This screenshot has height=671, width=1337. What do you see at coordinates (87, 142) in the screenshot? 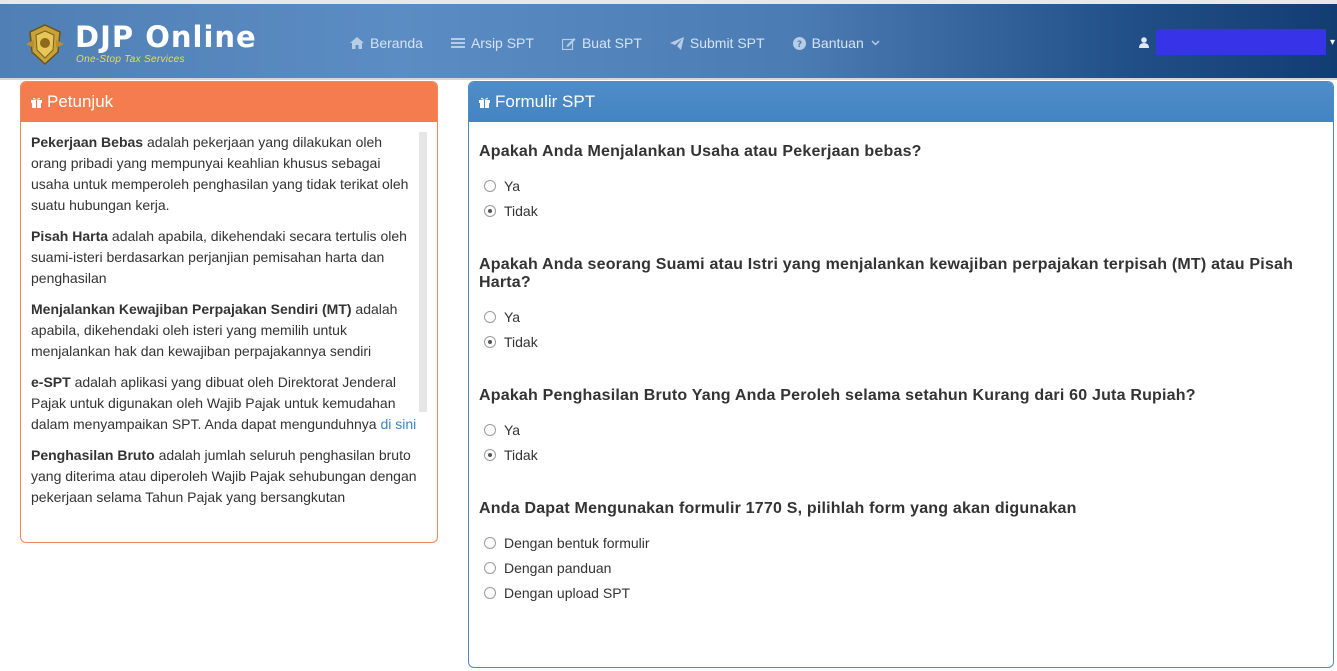
I see `help-term: Pekerjaan Bebas` at bounding box center [87, 142].